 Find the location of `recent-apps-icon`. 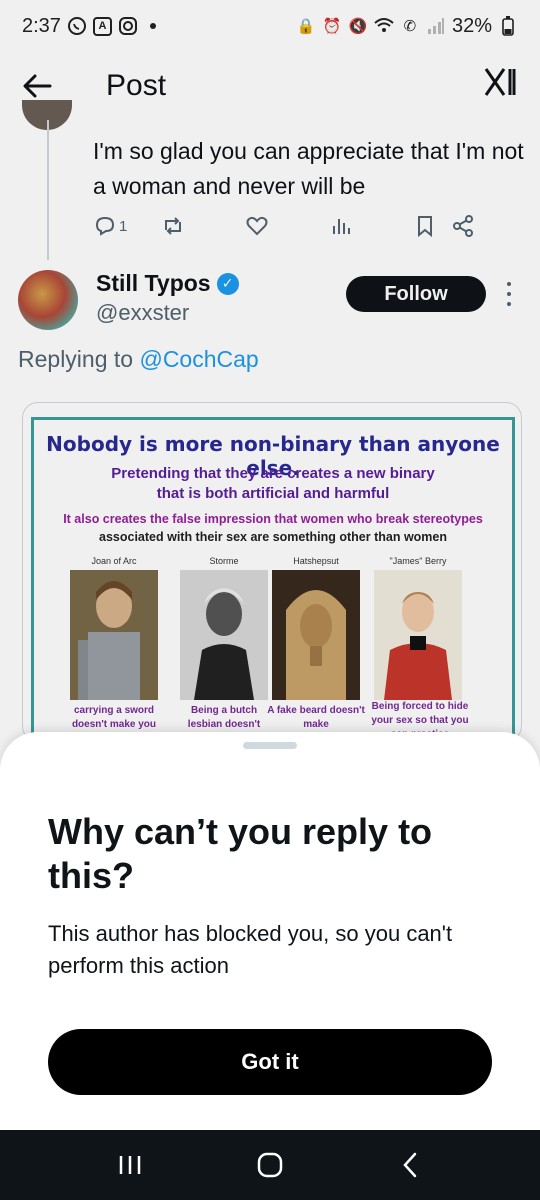

recent-apps-icon is located at coordinates (130, 1165).